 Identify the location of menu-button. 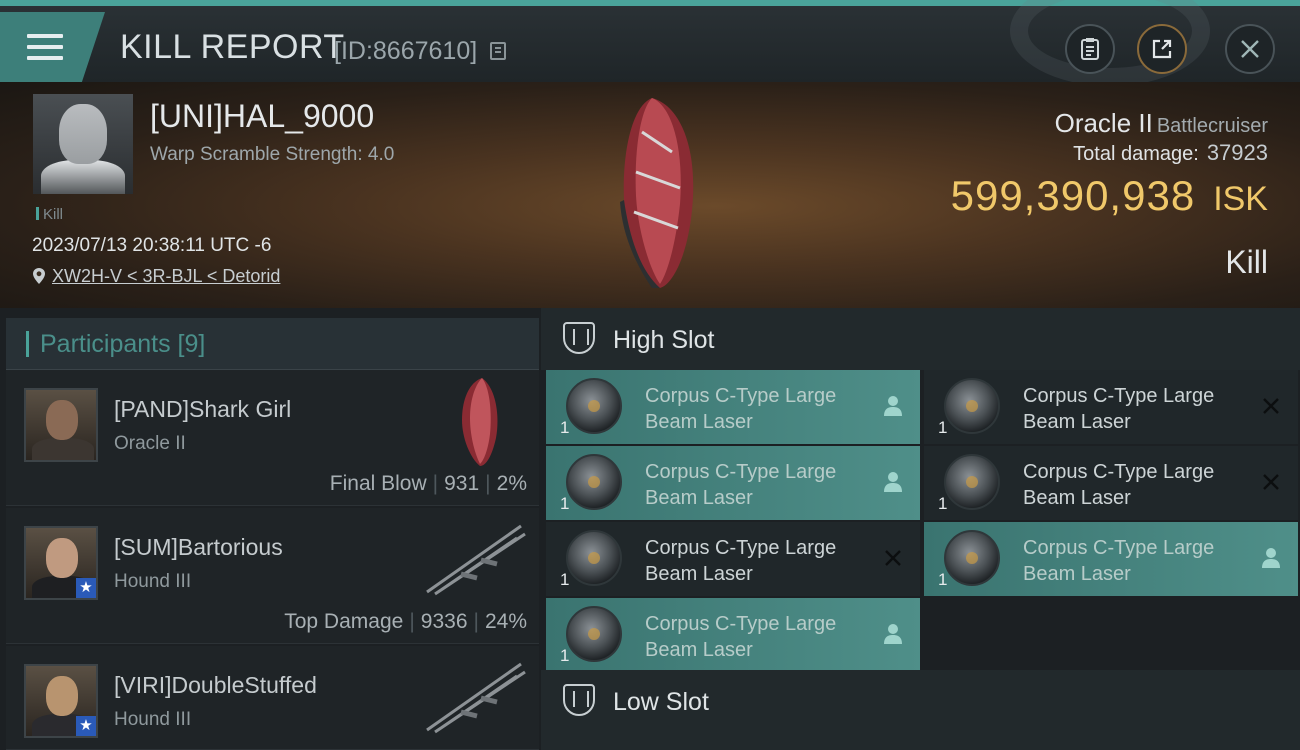
(52, 47).